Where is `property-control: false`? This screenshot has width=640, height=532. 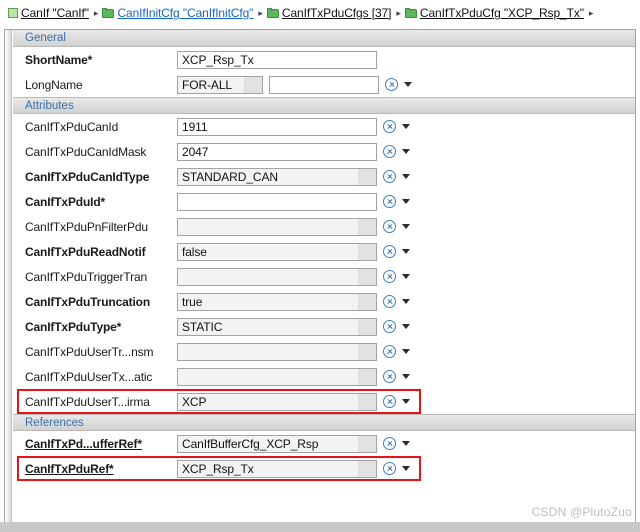 property-control: false is located at coordinates (293, 251).